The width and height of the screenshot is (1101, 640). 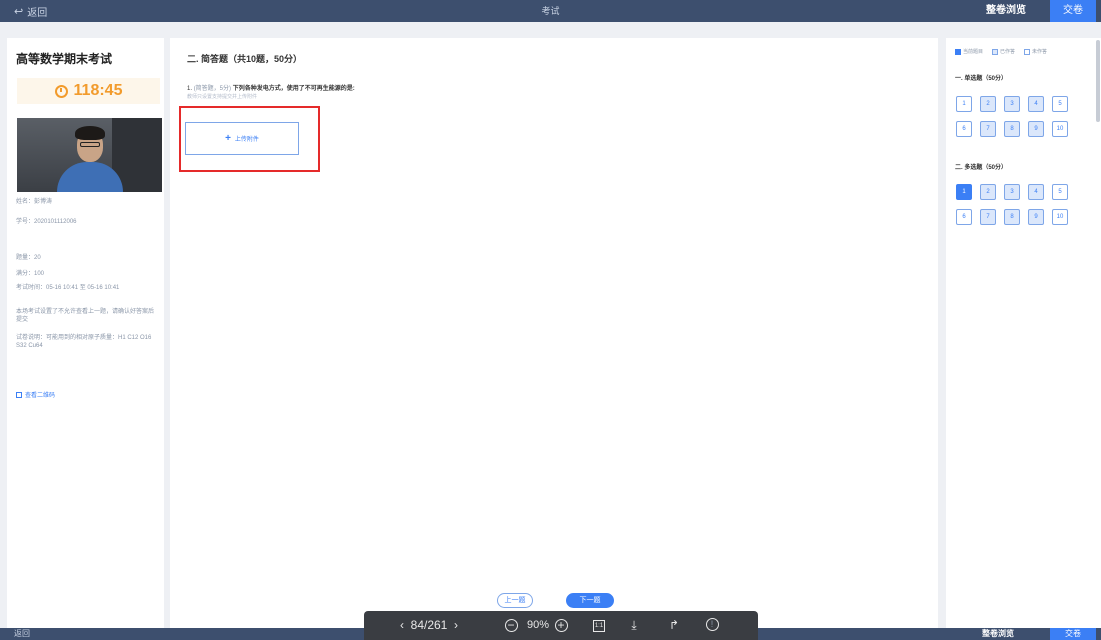 What do you see at coordinates (634, 625) in the screenshot?
I see `download-icon: ⤓` at bounding box center [634, 625].